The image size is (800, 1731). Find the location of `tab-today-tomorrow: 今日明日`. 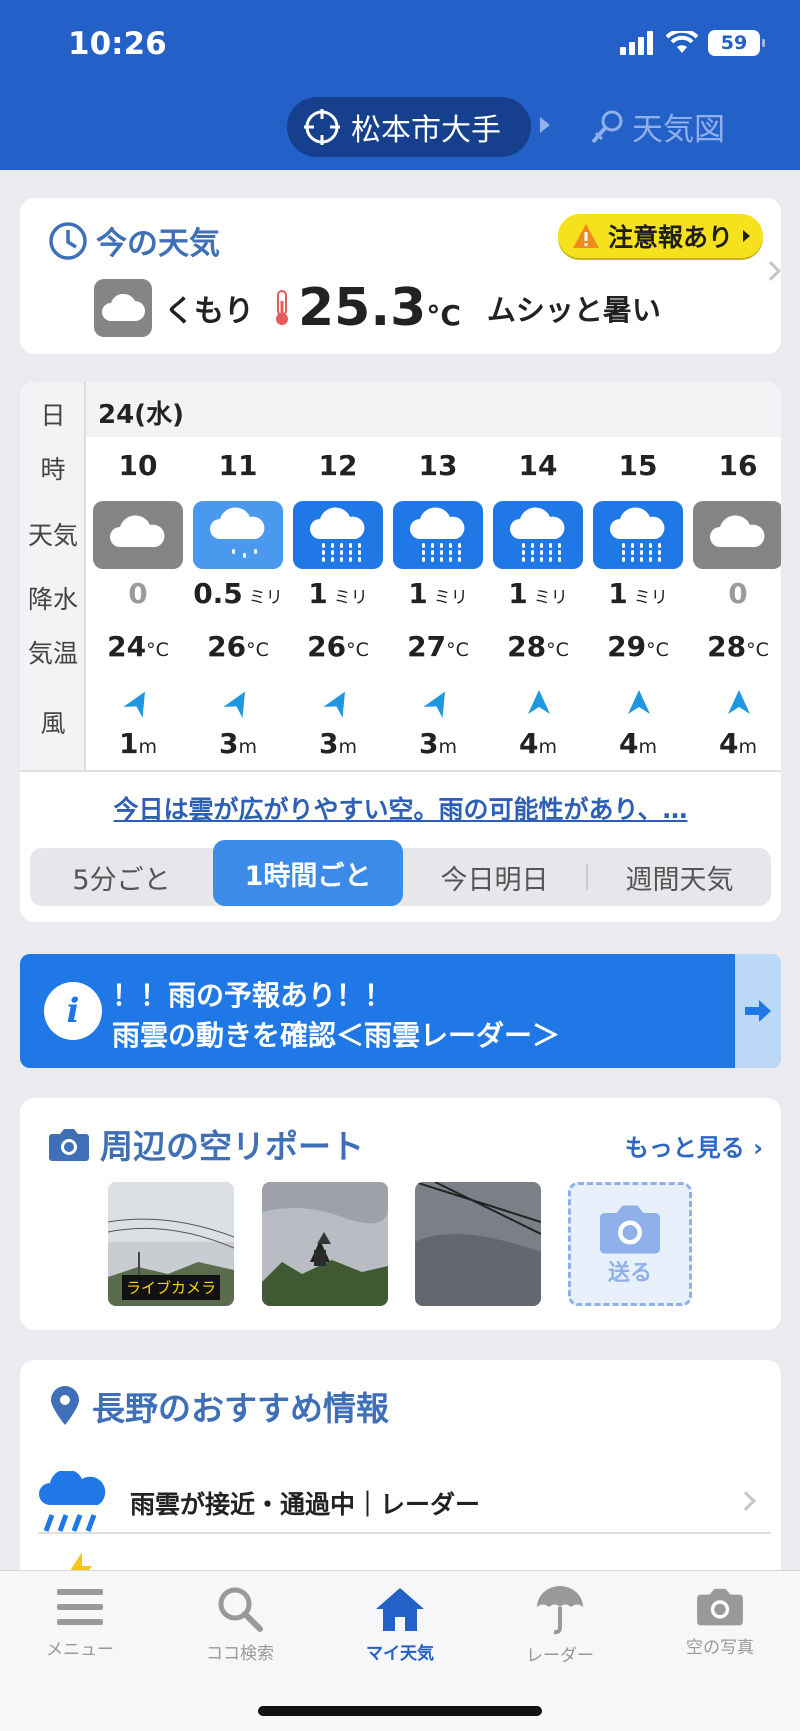

tab-today-tomorrow: 今日明日 is located at coordinates (494, 877).